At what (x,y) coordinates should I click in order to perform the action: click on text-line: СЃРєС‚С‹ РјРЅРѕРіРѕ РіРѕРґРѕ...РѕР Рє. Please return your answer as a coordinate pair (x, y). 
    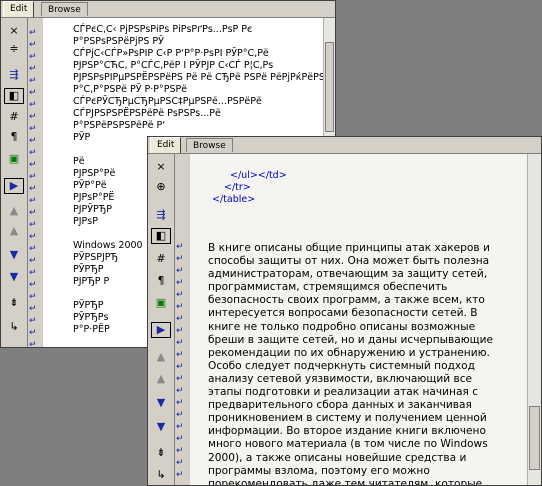
    Looking at the image, I should click on (163, 29).